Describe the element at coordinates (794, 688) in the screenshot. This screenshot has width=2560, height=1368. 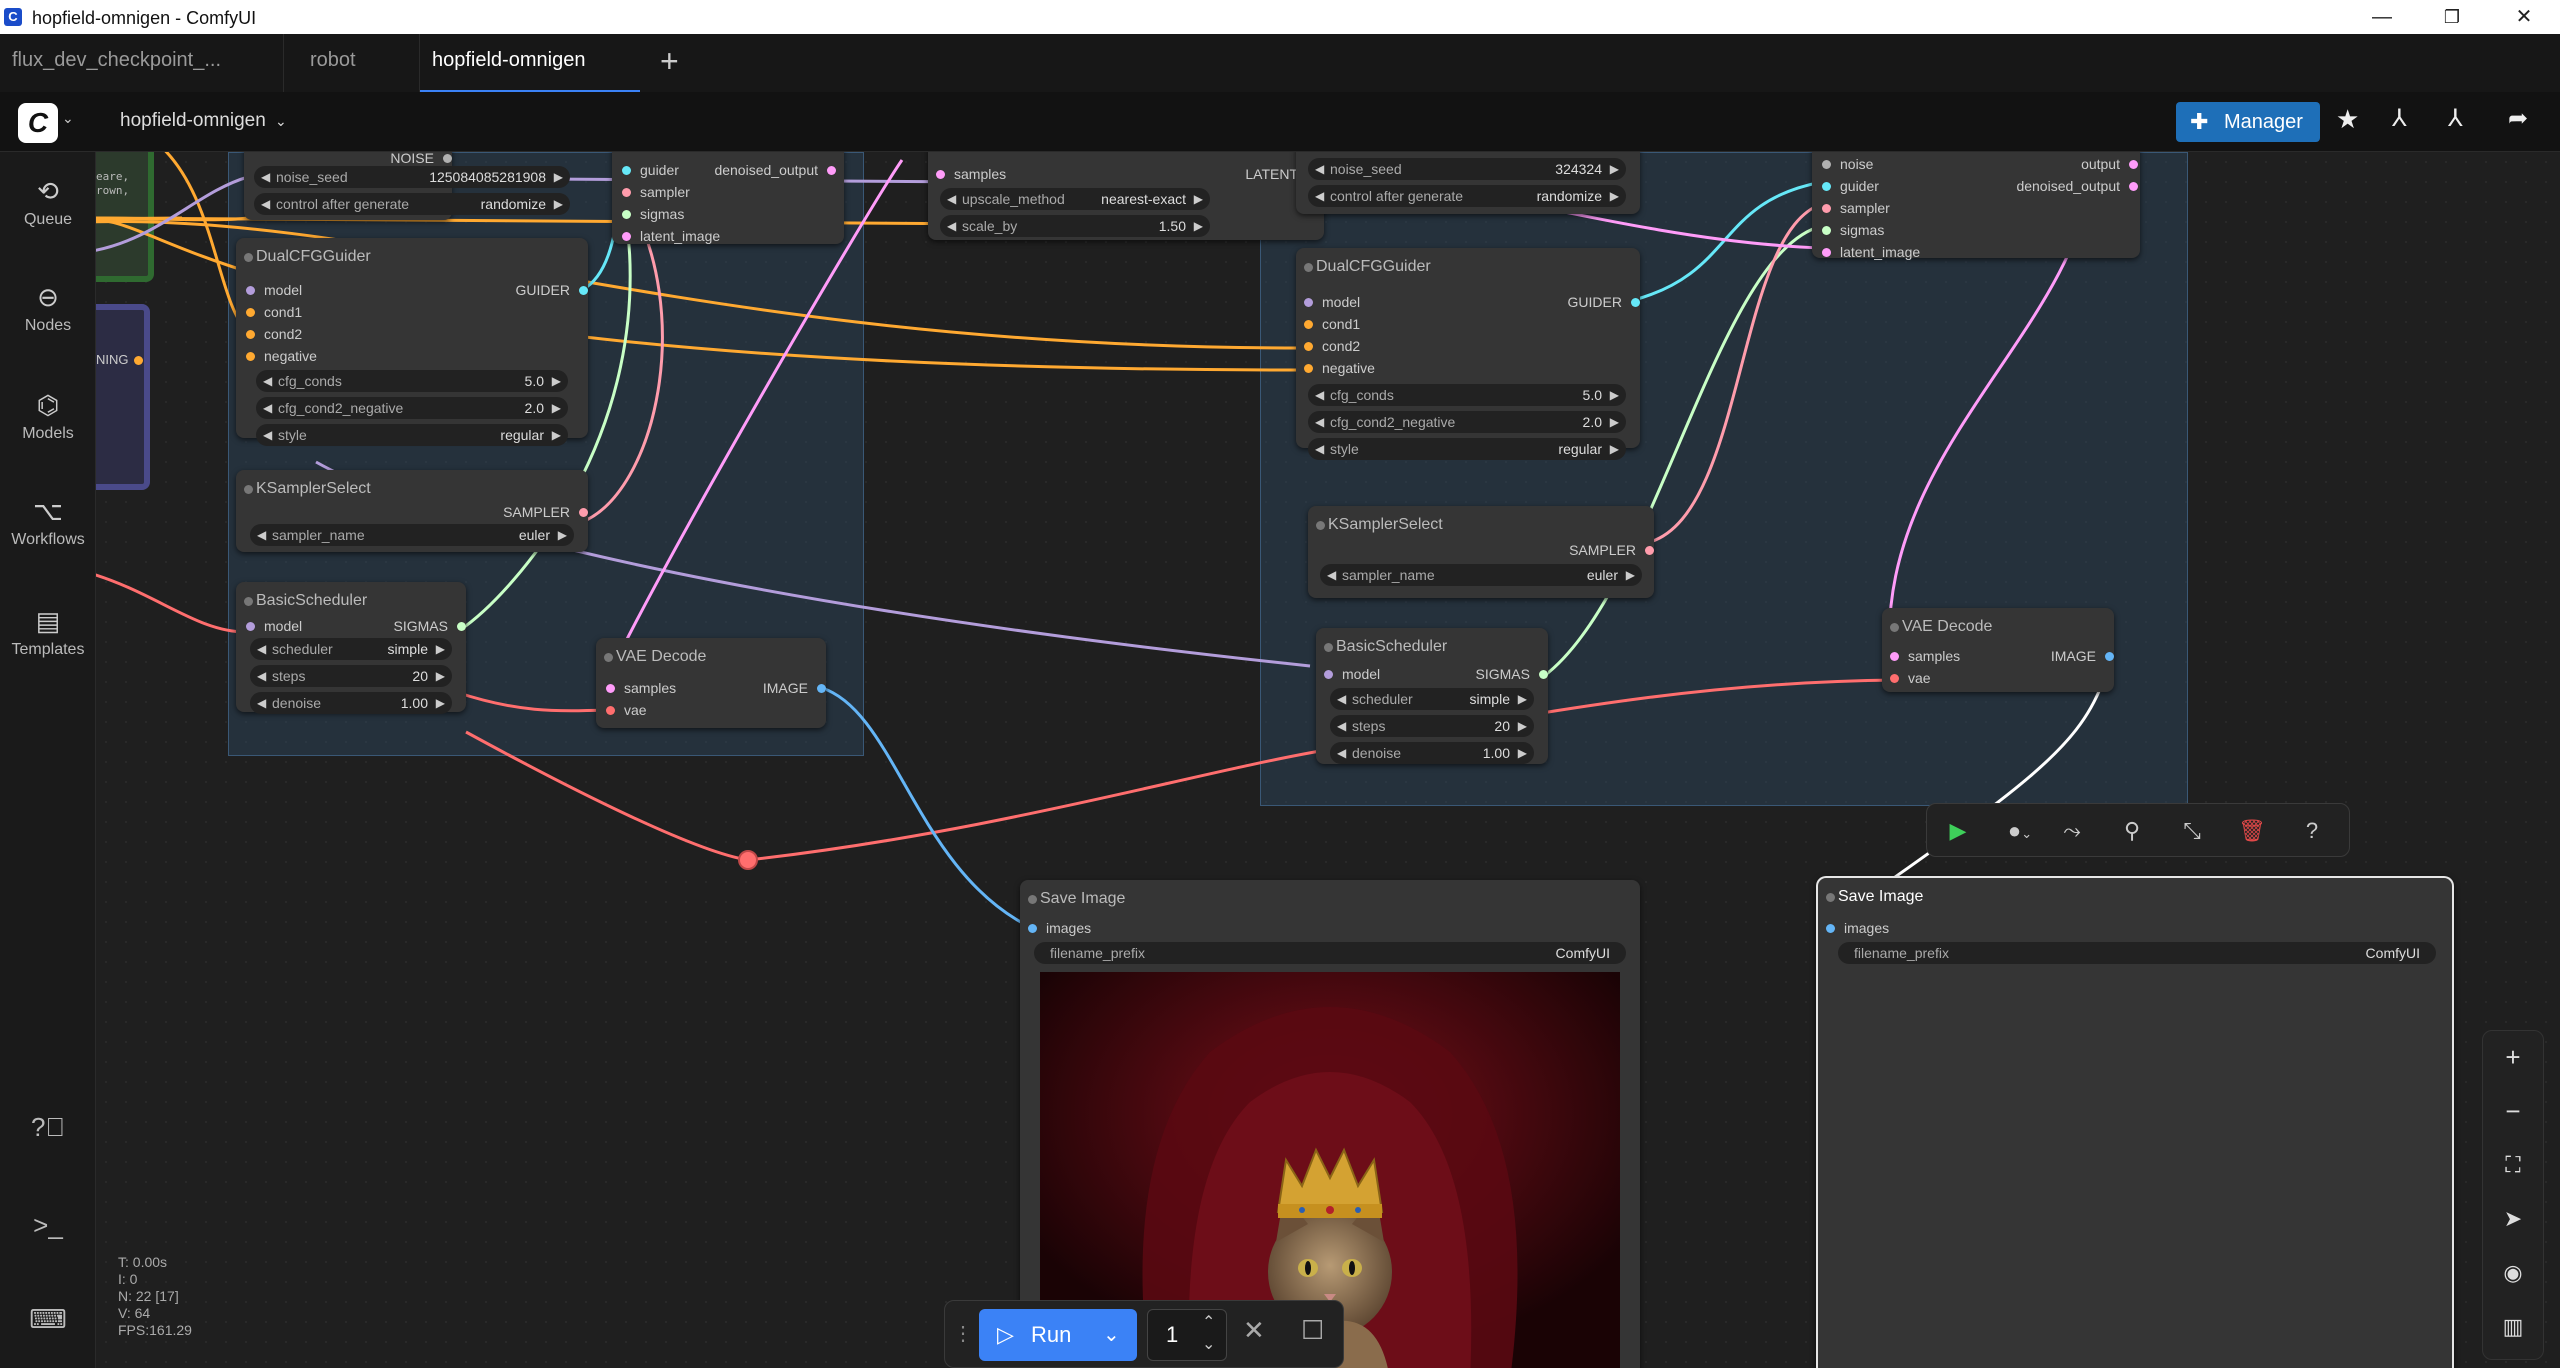
I see `image-output: IMAGE` at that location.